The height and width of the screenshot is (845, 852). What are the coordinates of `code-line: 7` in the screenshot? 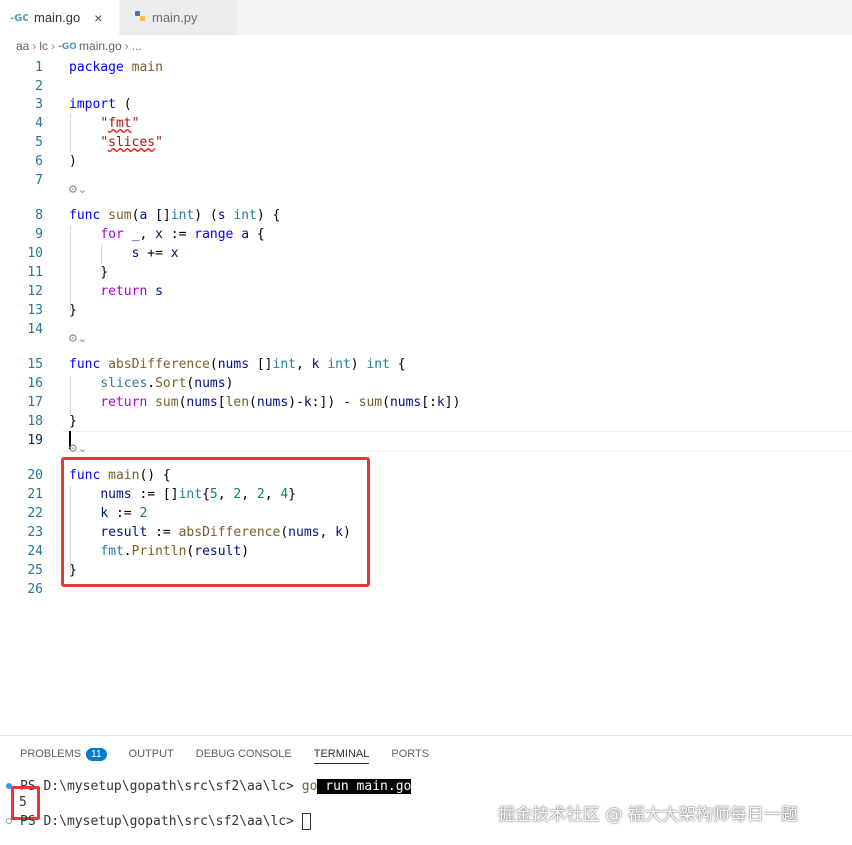 It's located at (426, 180).